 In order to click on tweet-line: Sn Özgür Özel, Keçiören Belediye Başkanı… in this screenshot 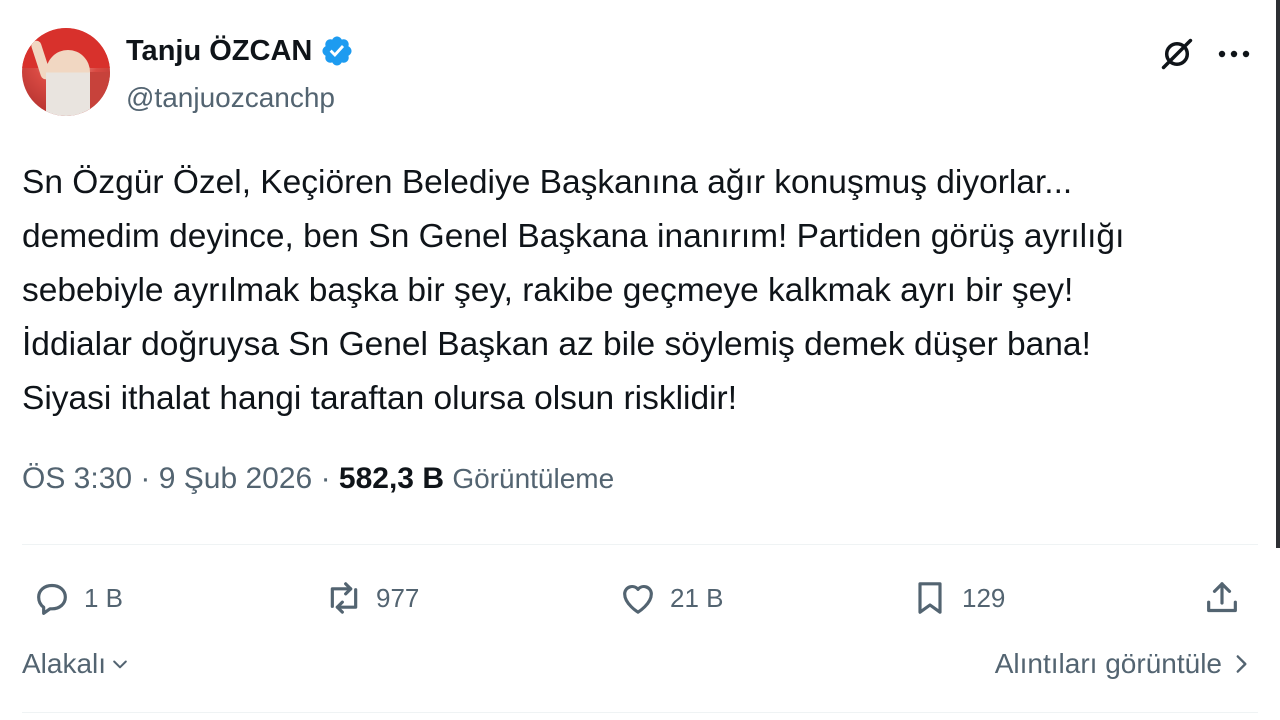, I will do `click(547, 182)`.